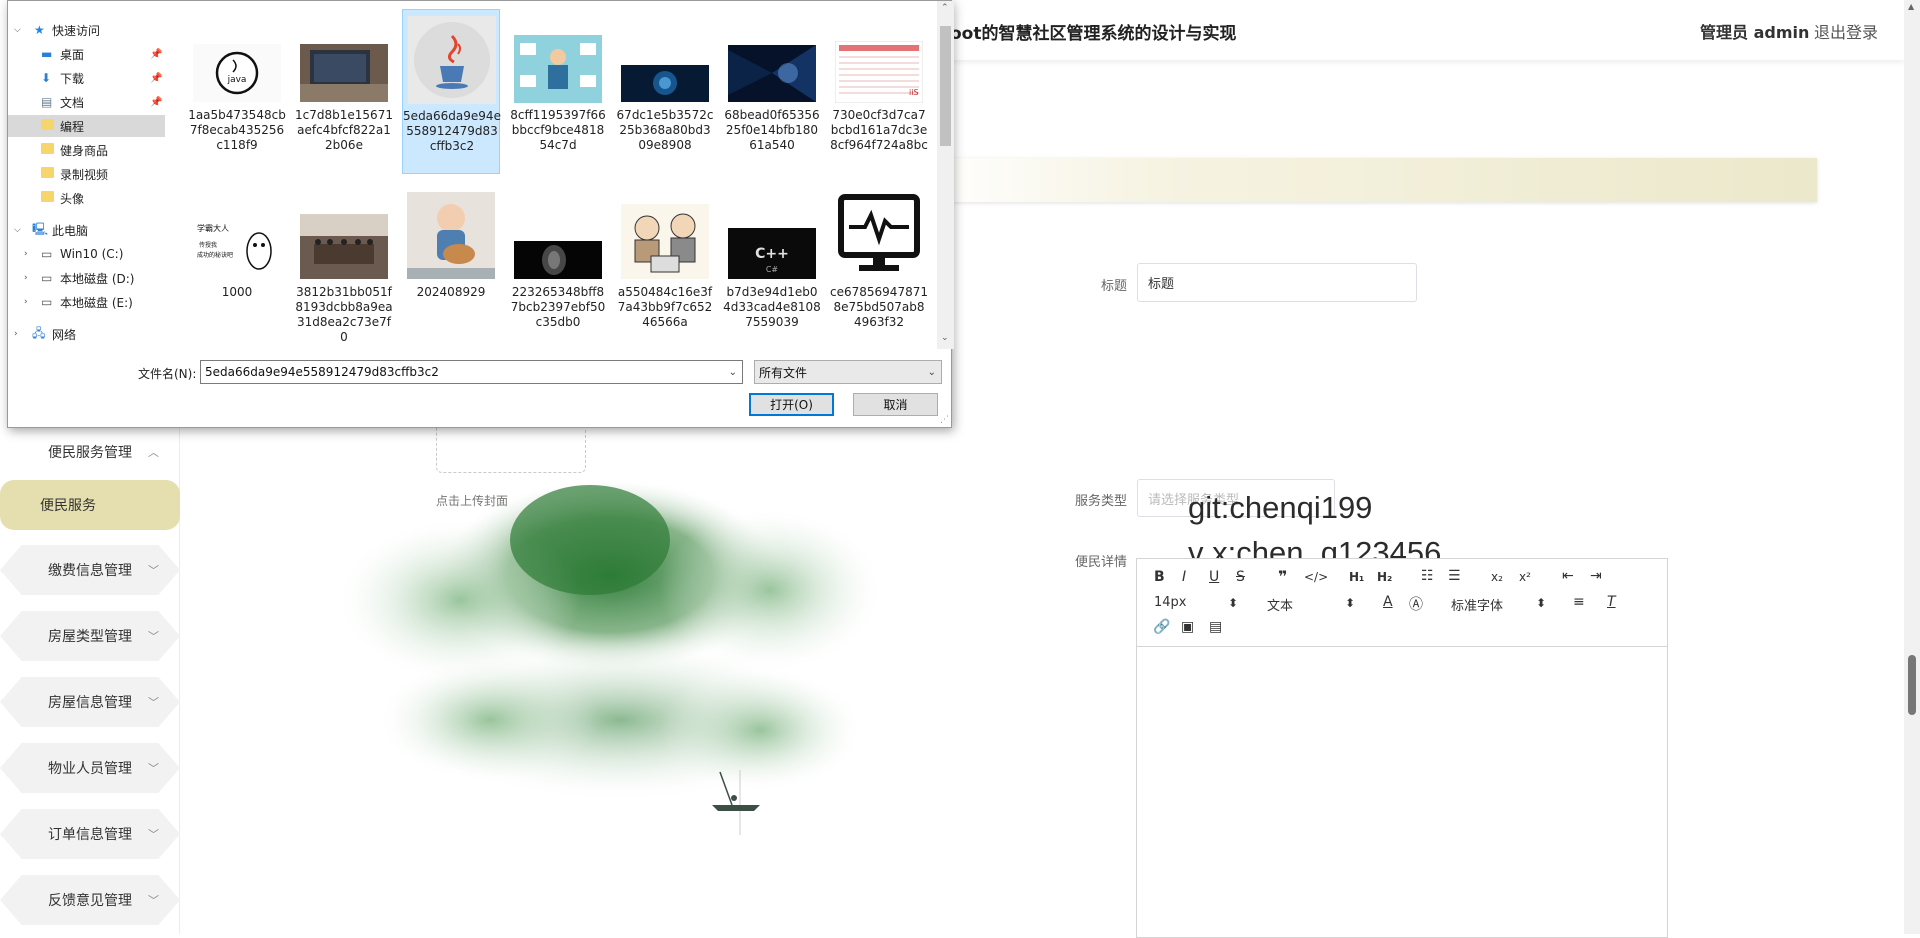 Image resolution: width=1920 pixels, height=938 pixels. What do you see at coordinates (1388, 602) in the screenshot?
I see `font-color-icon: A` at bounding box center [1388, 602].